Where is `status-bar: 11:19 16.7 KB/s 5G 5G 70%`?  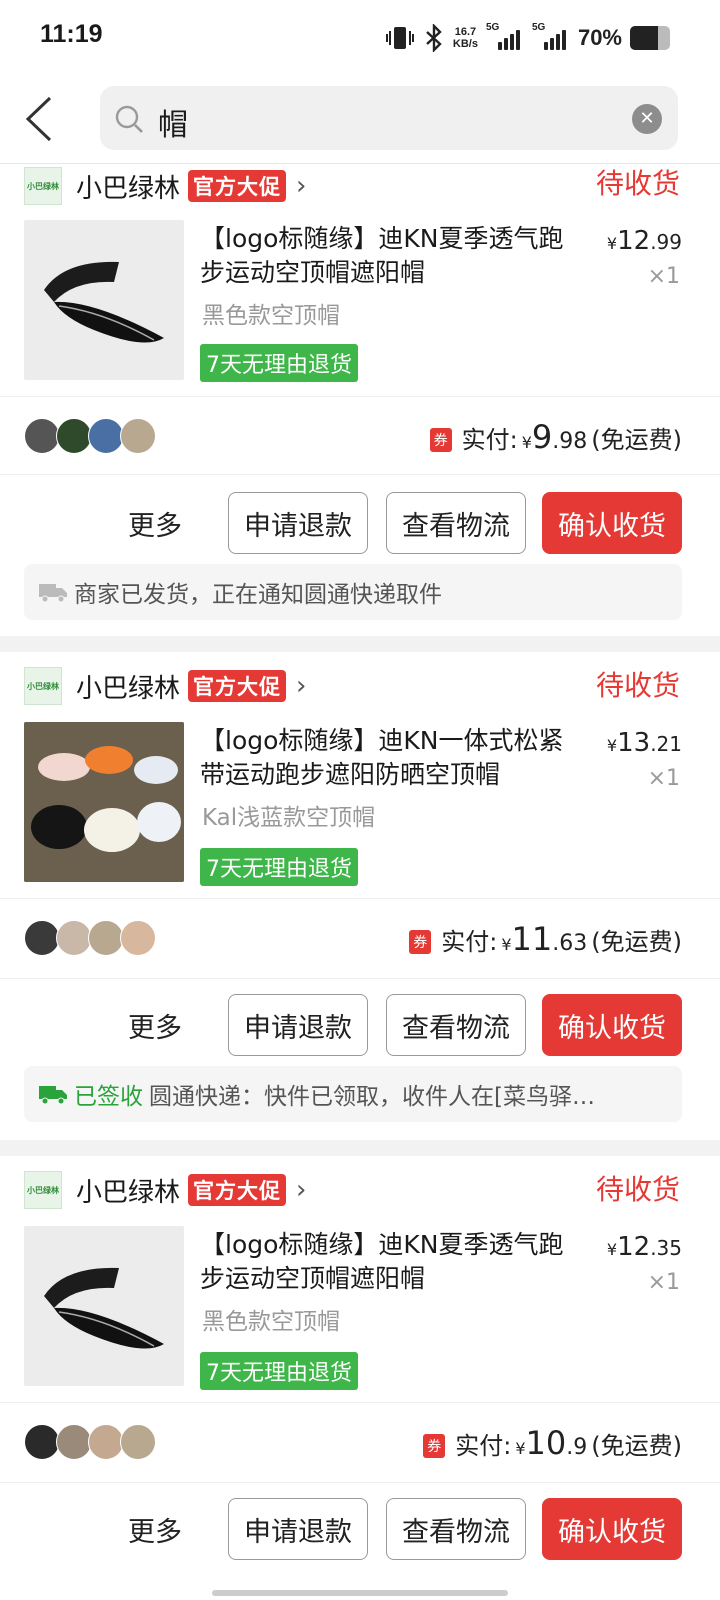
status-bar: 11:19 16.7 KB/s 5G 5G 70% is located at coordinates (360, 38).